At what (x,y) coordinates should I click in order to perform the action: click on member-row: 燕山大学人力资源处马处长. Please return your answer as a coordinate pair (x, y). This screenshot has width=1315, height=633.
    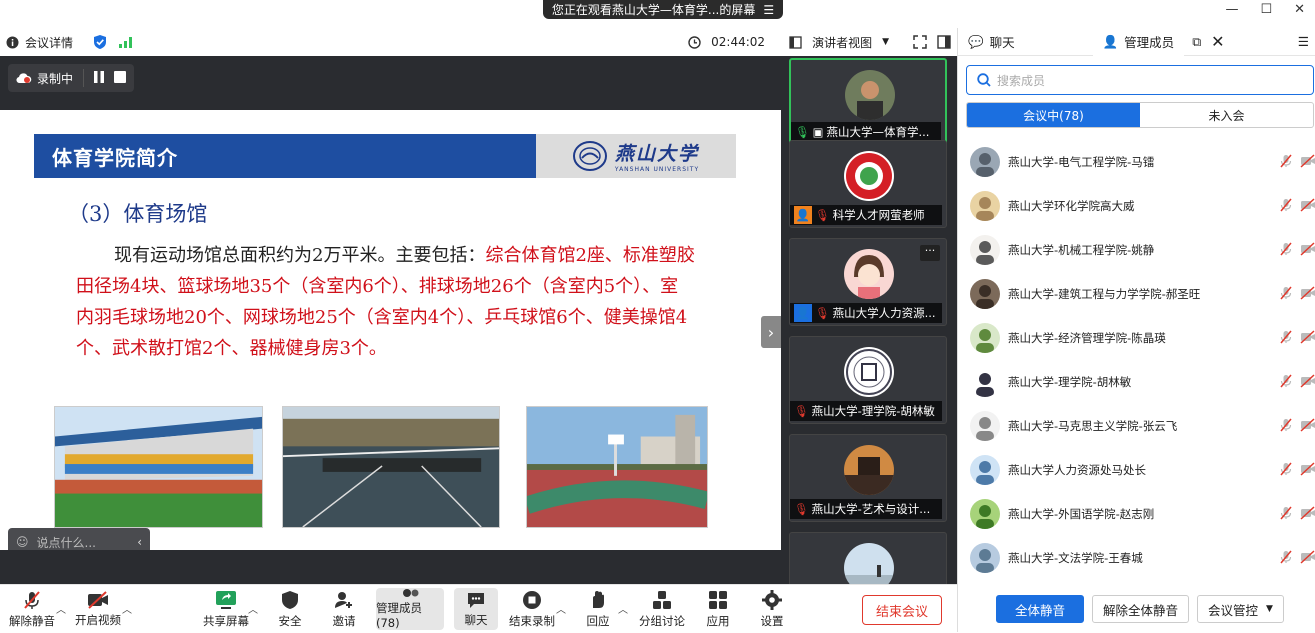
    Looking at the image, I should click on (1136, 470).